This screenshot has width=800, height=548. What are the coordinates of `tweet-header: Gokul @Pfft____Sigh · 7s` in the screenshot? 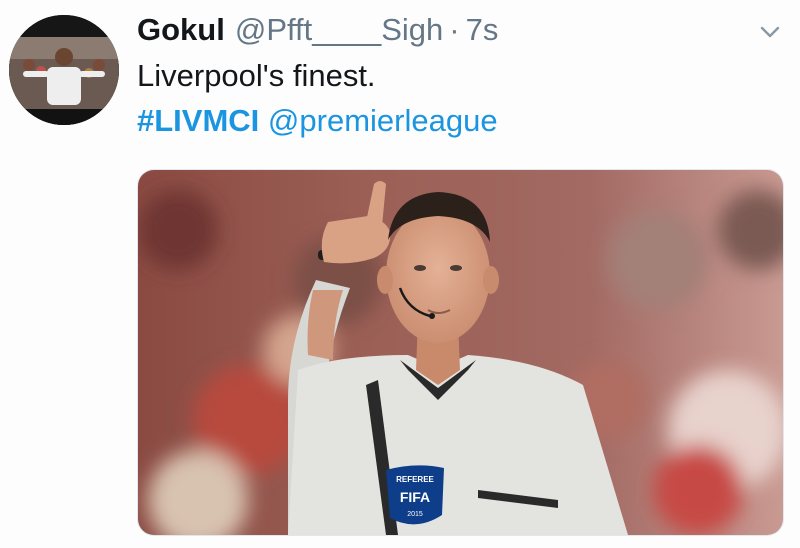 It's located at (317, 34).